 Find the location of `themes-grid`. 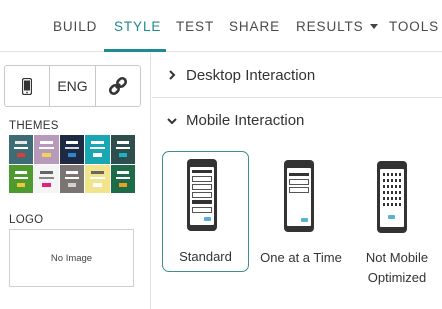

themes-grid is located at coordinates (72, 164).